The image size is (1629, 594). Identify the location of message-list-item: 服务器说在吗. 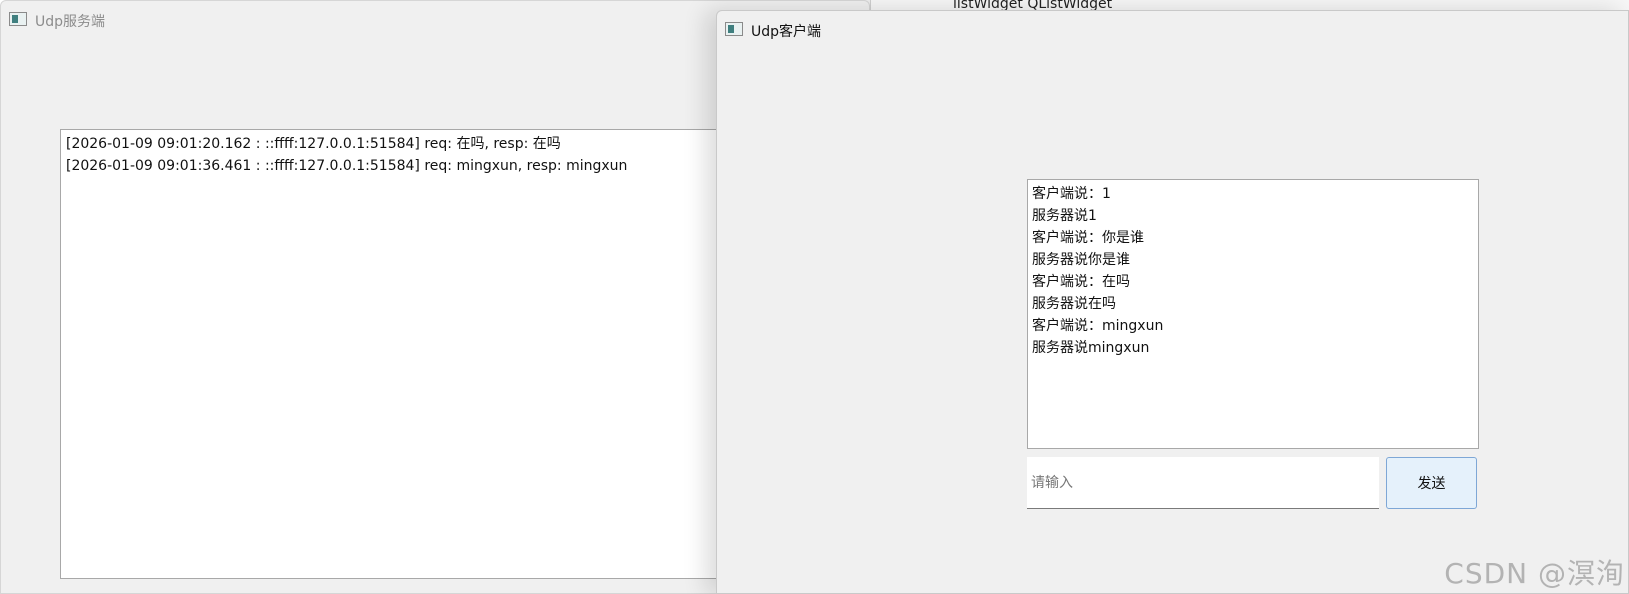
(1253, 304).